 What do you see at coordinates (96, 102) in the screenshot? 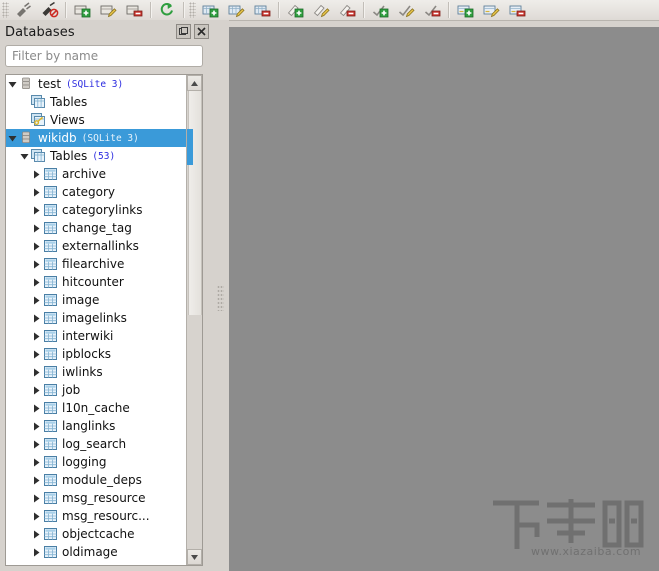
I see `tree-item-tables: Tables` at bounding box center [96, 102].